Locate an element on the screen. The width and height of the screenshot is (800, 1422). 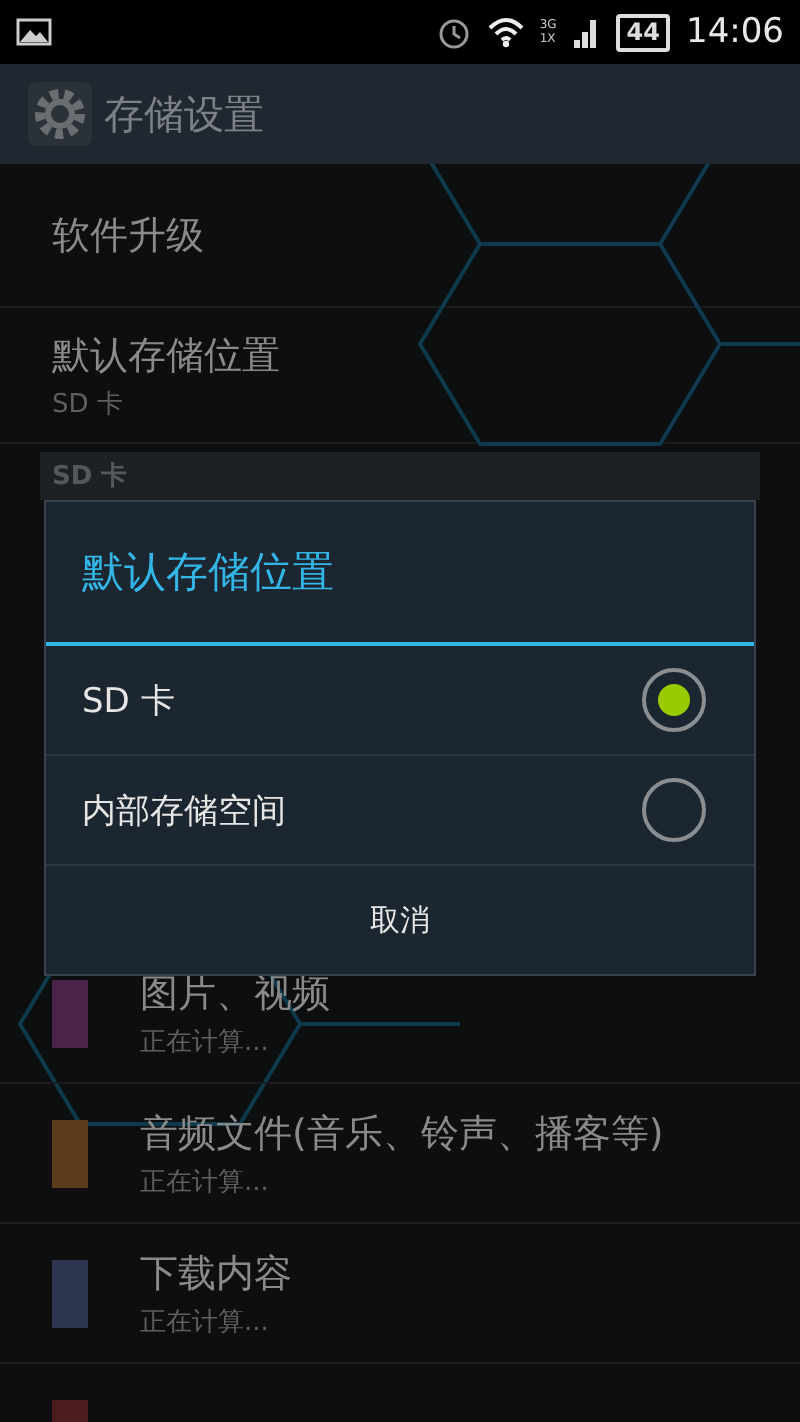
item-title: 图片、视频 is located at coordinates (235, 994).